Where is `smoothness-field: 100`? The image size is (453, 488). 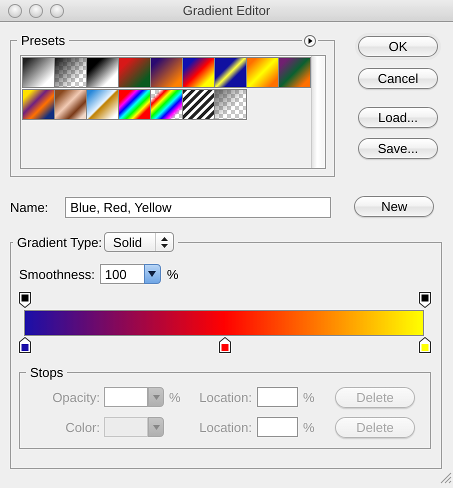 smoothness-field: 100 is located at coordinates (122, 274).